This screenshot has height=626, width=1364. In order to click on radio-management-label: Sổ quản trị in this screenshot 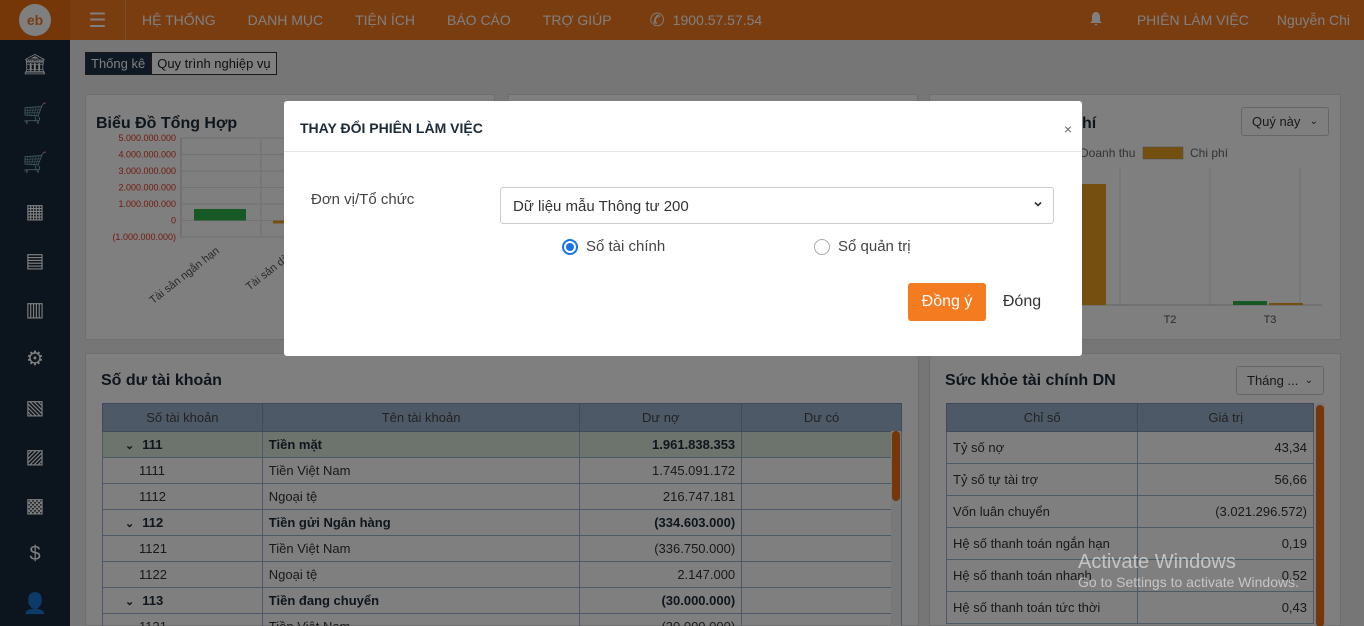, I will do `click(874, 246)`.